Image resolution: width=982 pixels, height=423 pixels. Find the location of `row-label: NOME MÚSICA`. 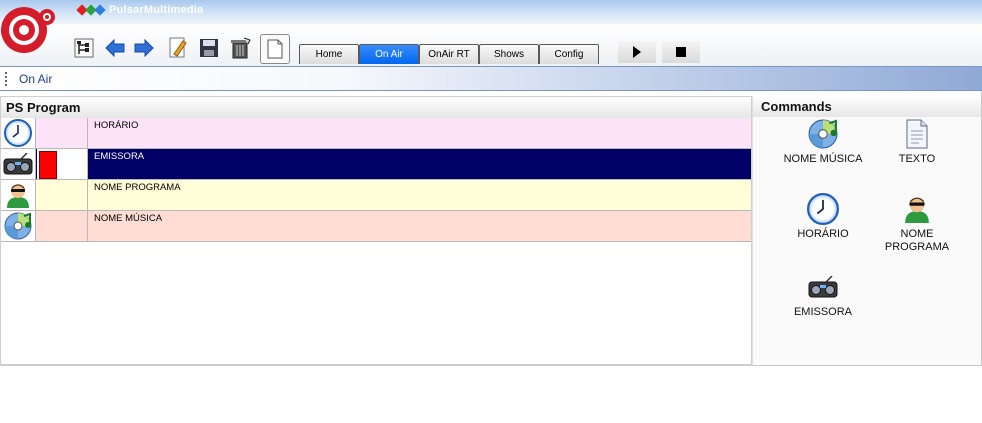

row-label: NOME MÚSICA is located at coordinates (128, 218).